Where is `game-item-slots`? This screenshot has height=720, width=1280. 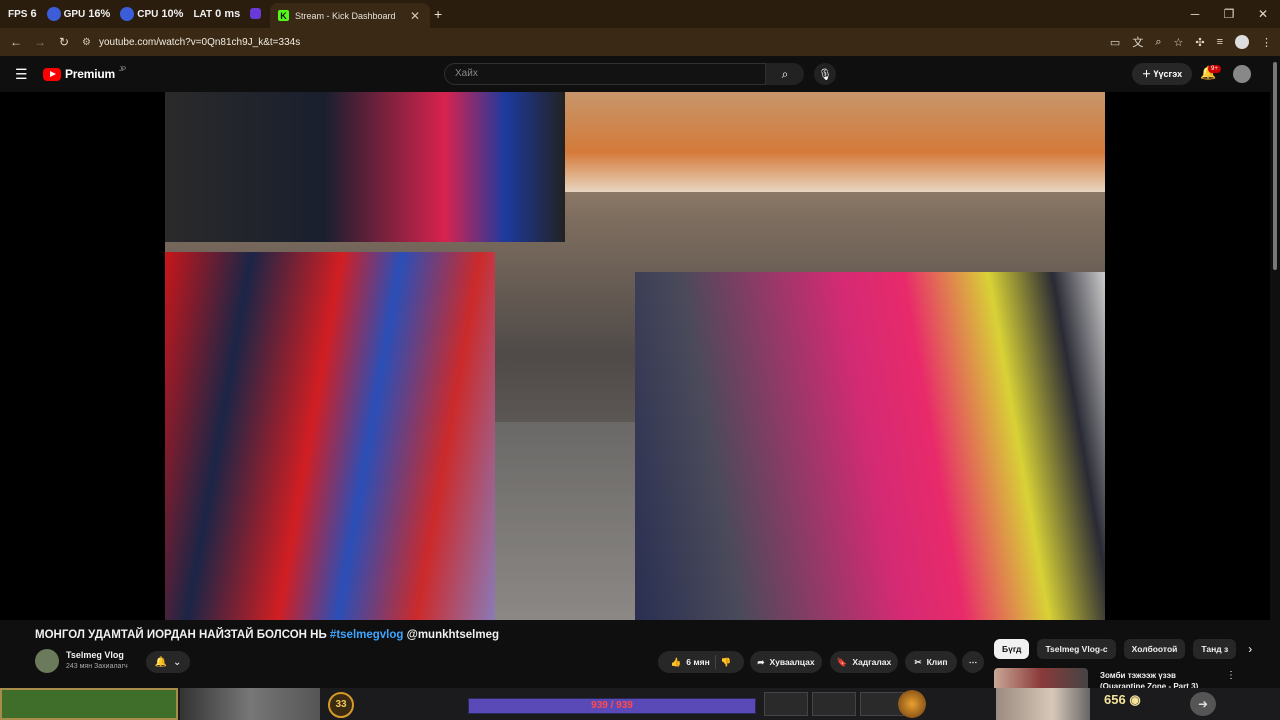 game-item-slots is located at coordinates (834, 704).